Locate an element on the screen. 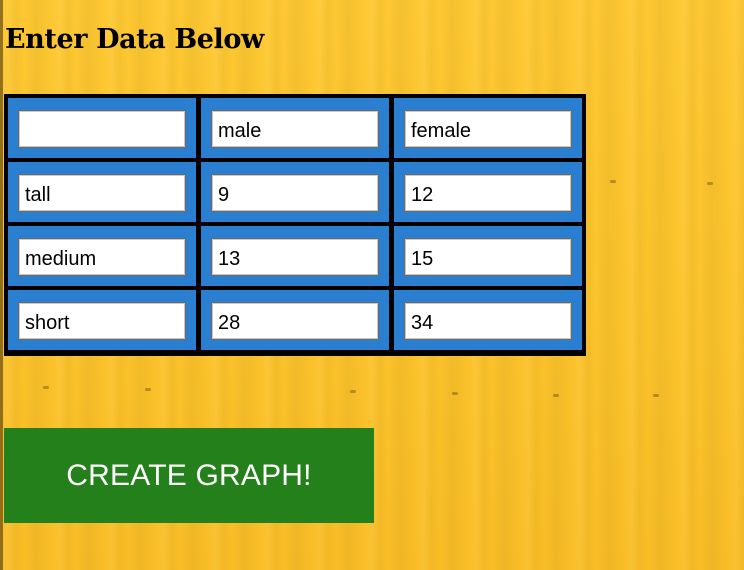 Image resolution: width=744 pixels, height=570 pixels. page-title: Enter Data Below is located at coordinates (134, 39).